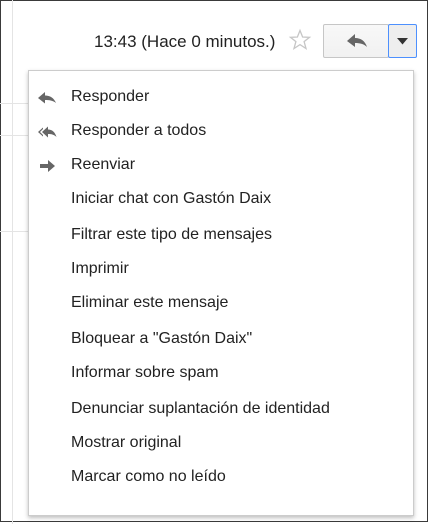  What do you see at coordinates (47, 98) in the screenshot?
I see `reply-icon` at bounding box center [47, 98].